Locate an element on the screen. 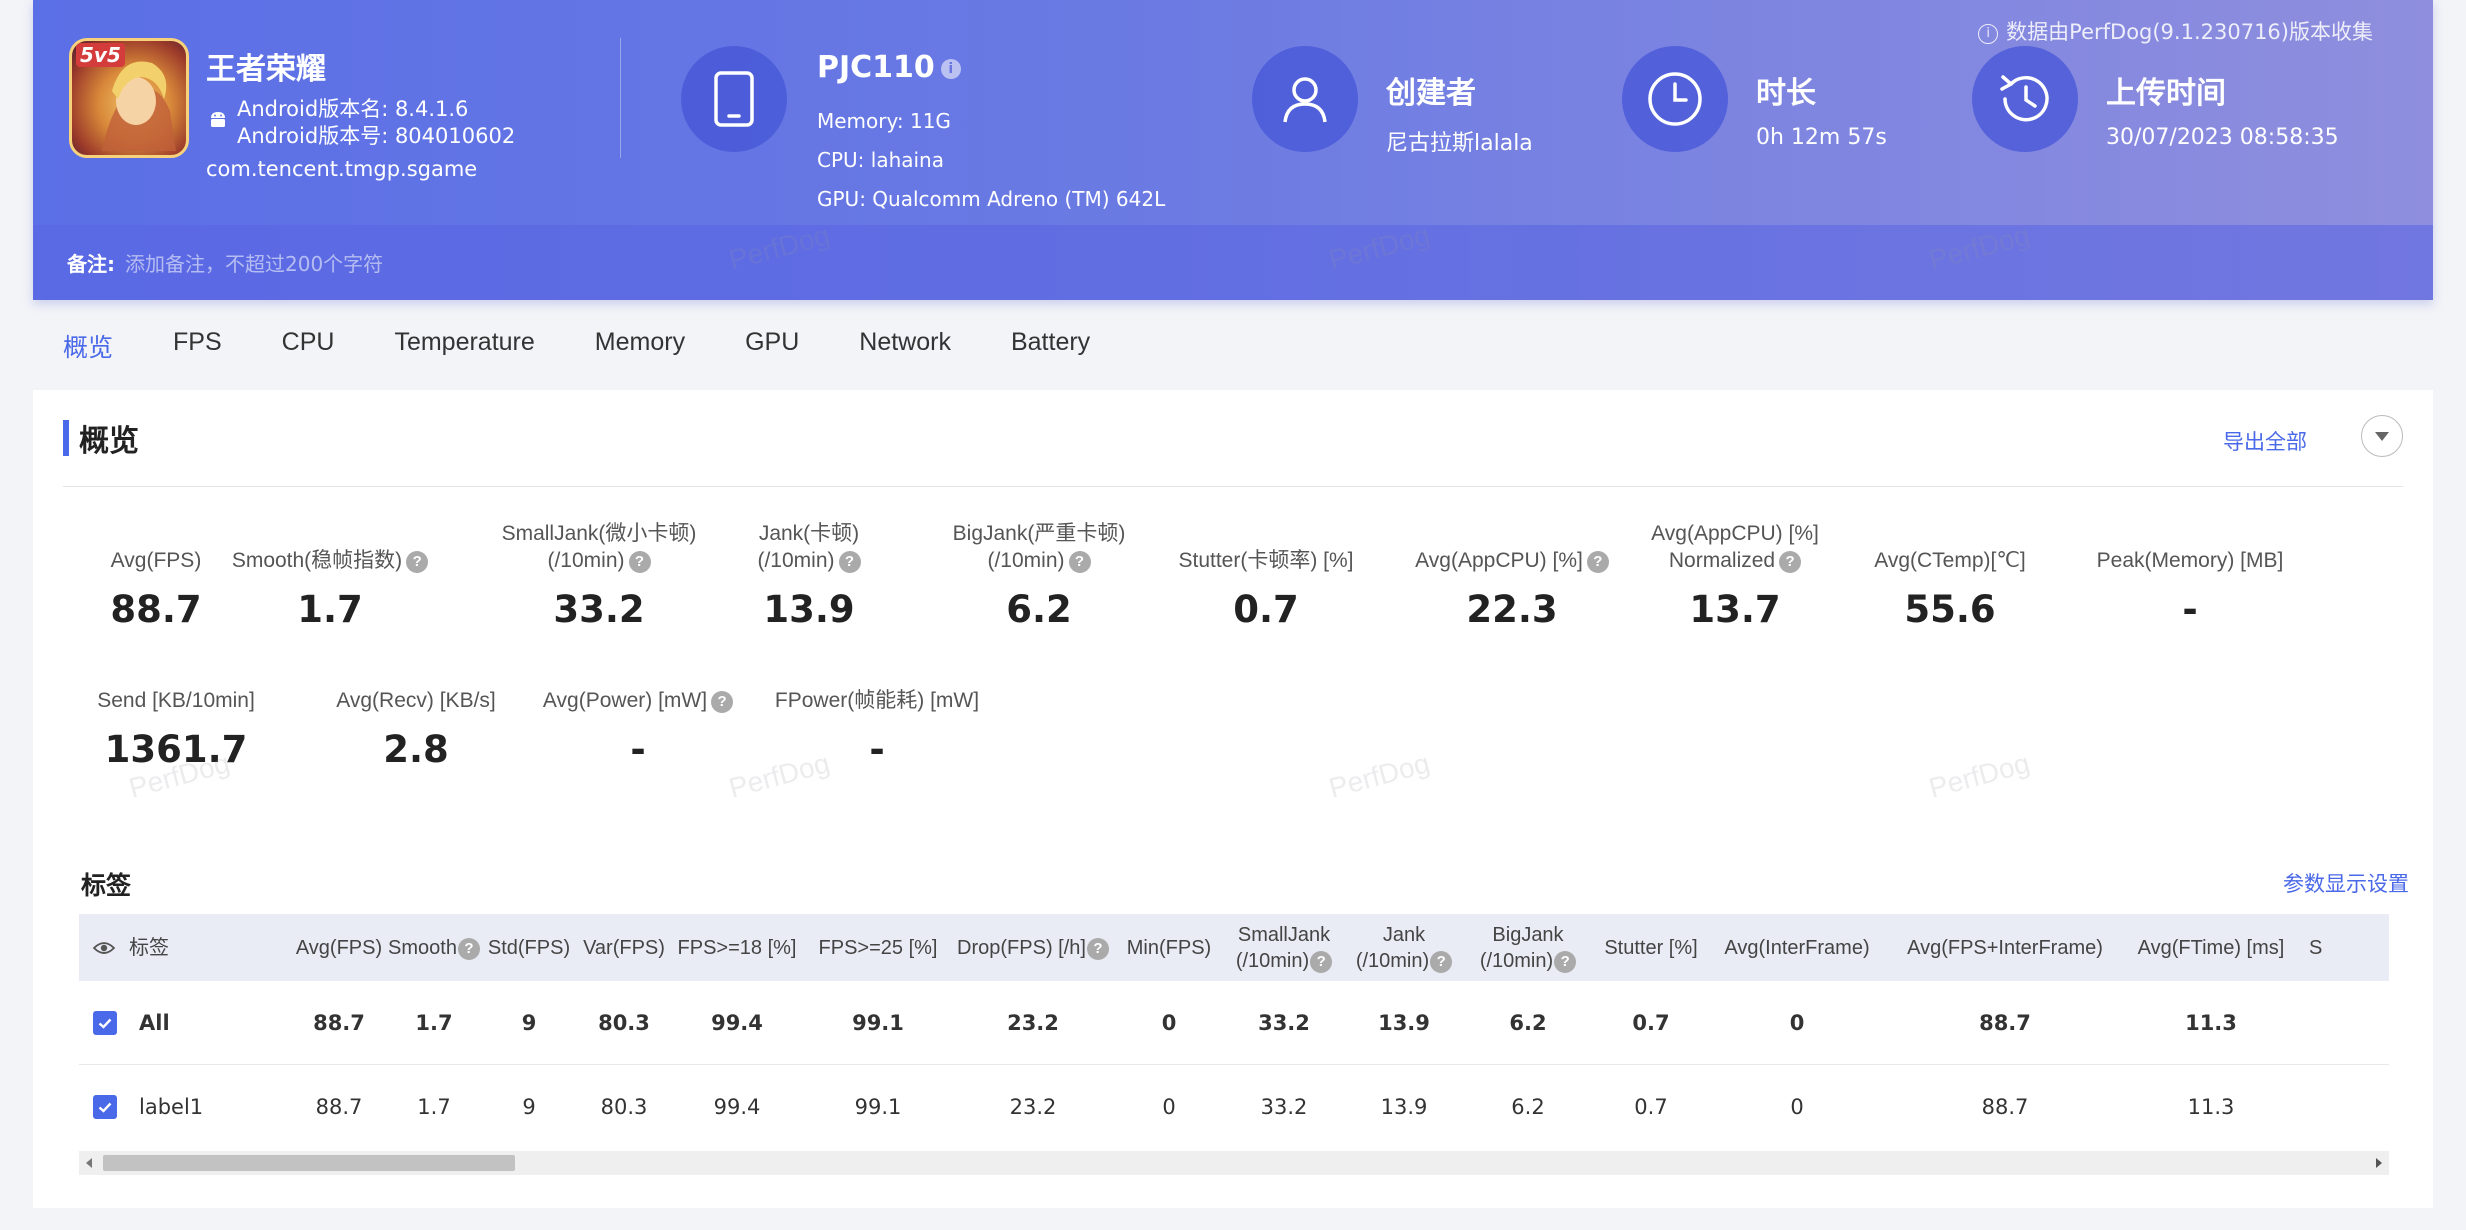 The image size is (2466, 1230). metric-value: 13.9 is located at coordinates (809, 609).